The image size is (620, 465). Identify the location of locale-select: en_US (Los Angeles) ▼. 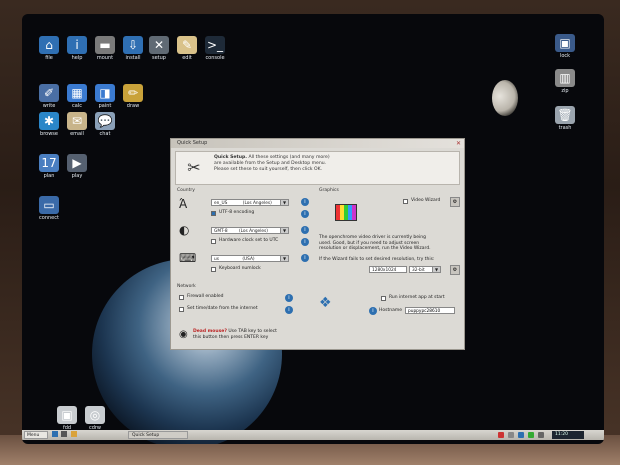
(250, 202).